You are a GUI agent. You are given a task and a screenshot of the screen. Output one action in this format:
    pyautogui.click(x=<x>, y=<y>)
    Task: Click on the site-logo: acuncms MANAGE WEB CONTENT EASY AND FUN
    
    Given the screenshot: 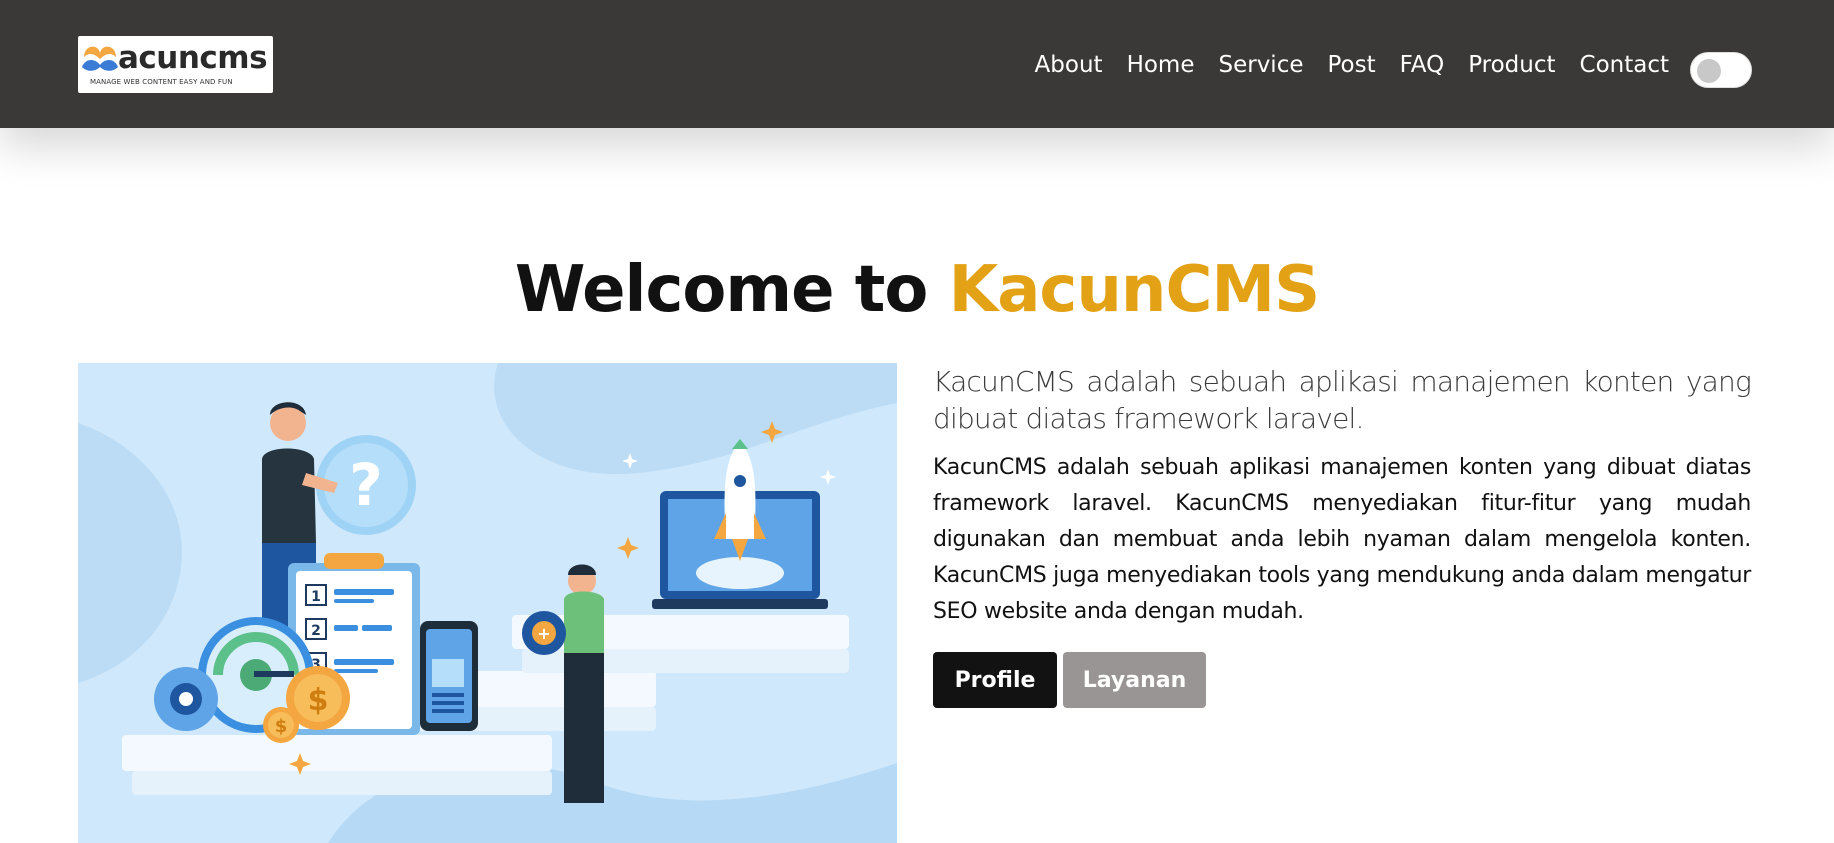 What is the action you would take?
    pyautogui.click(x=175, y=64)
    